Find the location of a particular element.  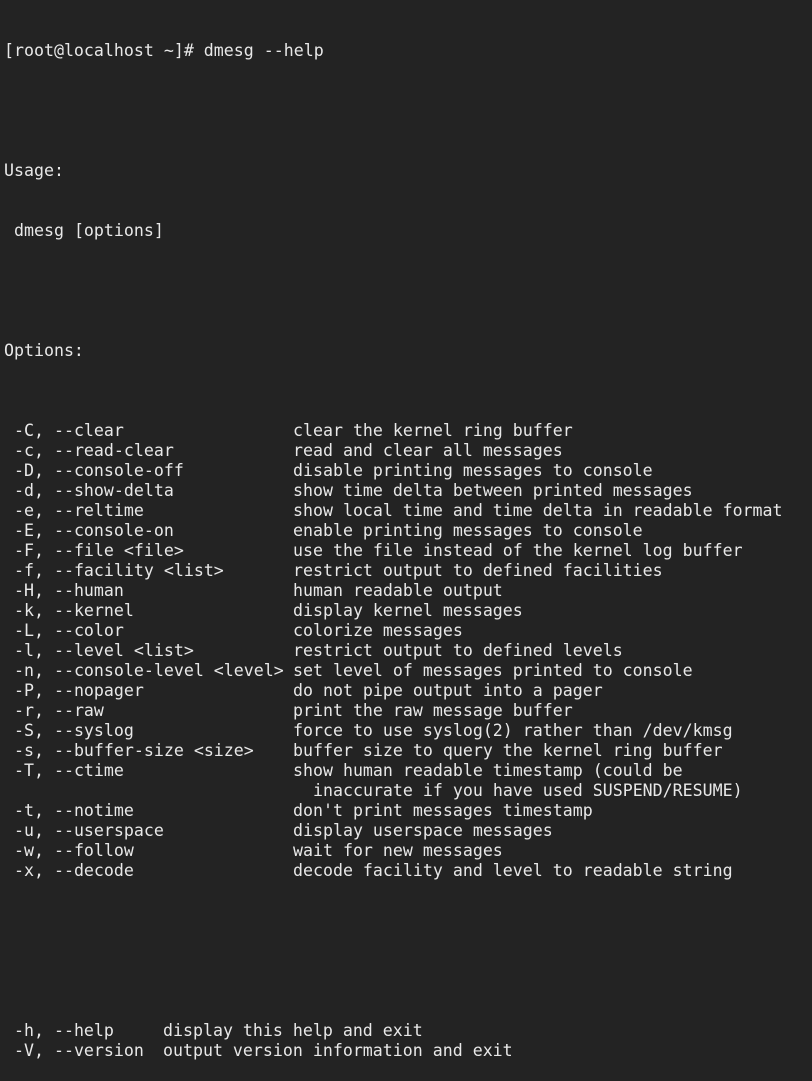

option-flag: -w, --follow is located at coordinates (74, 850).